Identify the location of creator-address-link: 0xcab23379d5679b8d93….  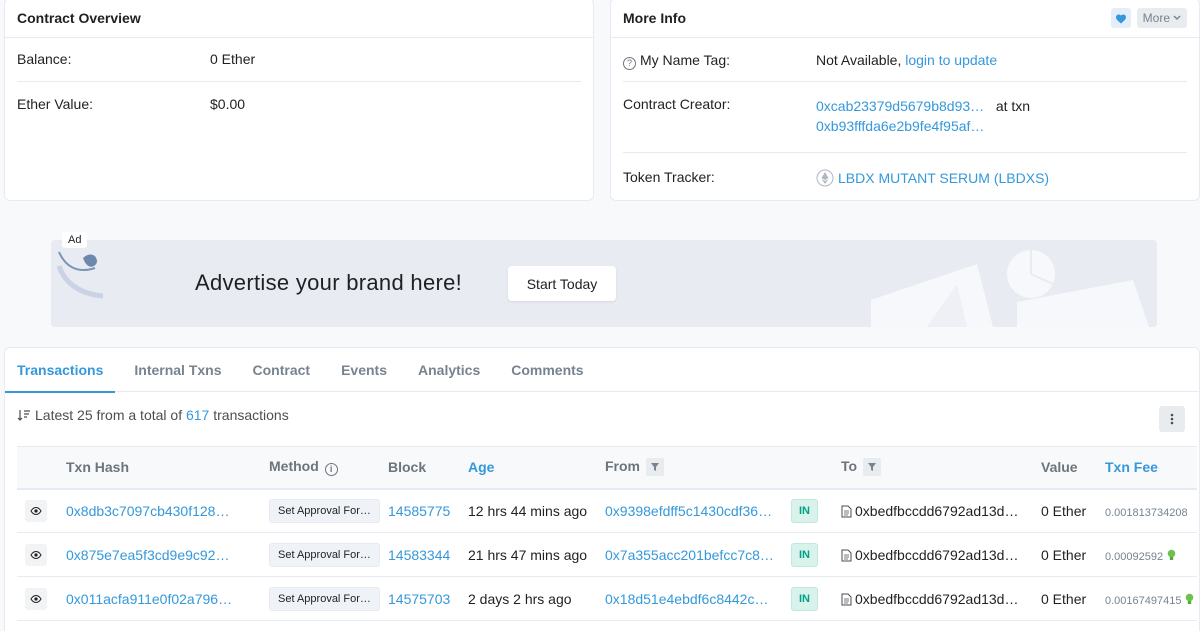
(900, 106).